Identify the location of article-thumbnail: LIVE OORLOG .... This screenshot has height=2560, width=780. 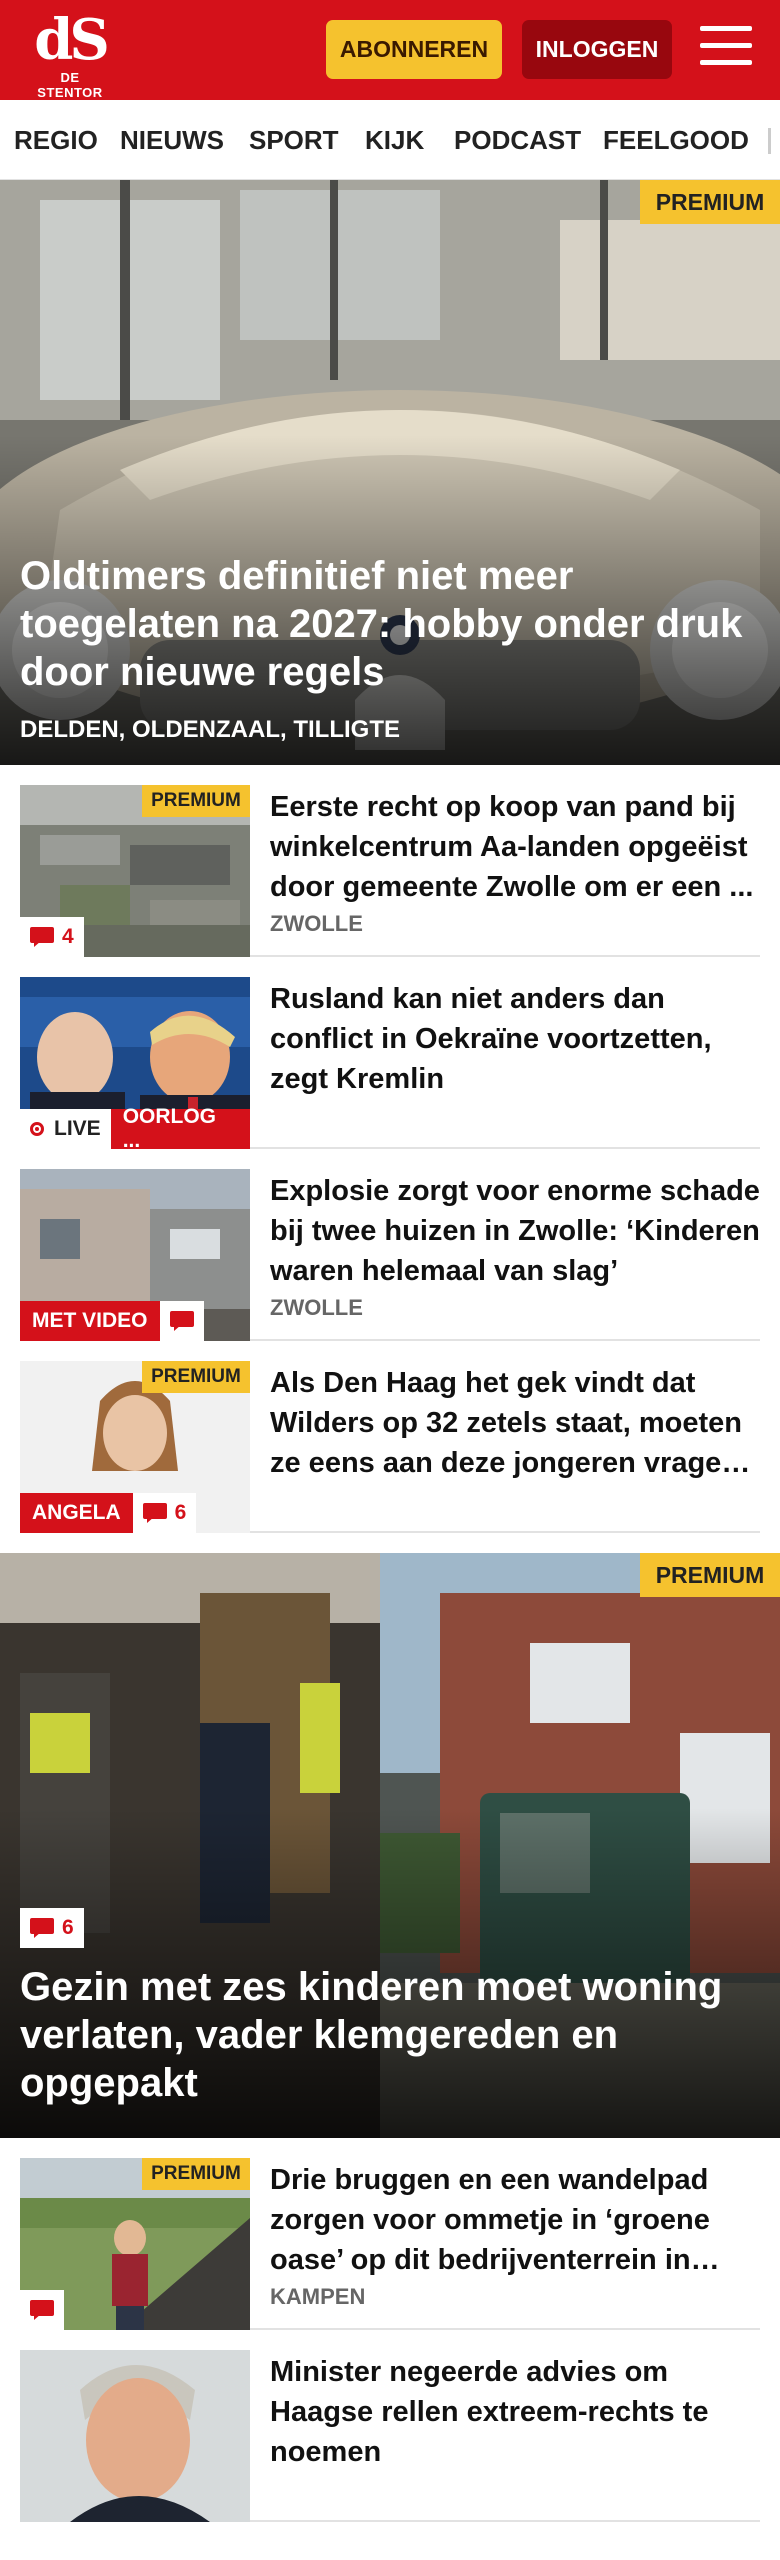
(135, 1063).